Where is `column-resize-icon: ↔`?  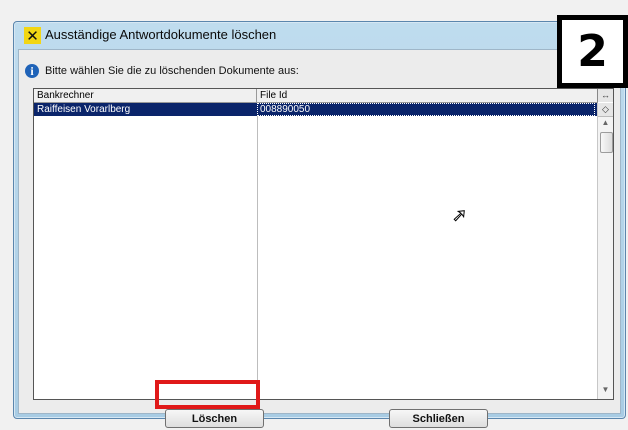 column-resize-icon: ↔ is located at coordinates (605, 95).